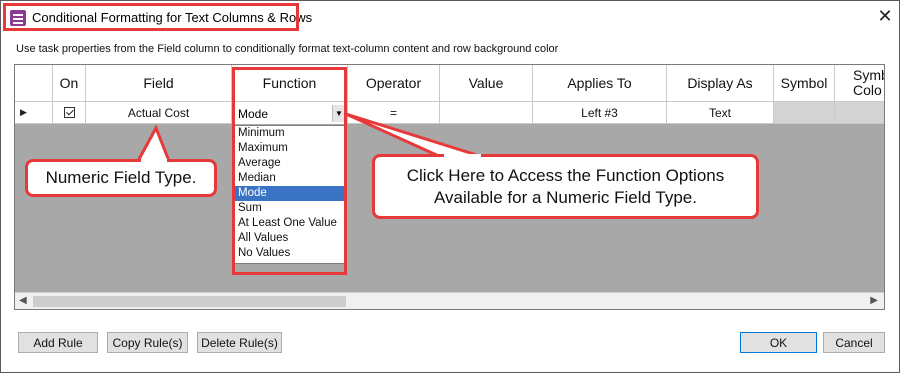  I want to click on callout-left-join, so click(154, 160).